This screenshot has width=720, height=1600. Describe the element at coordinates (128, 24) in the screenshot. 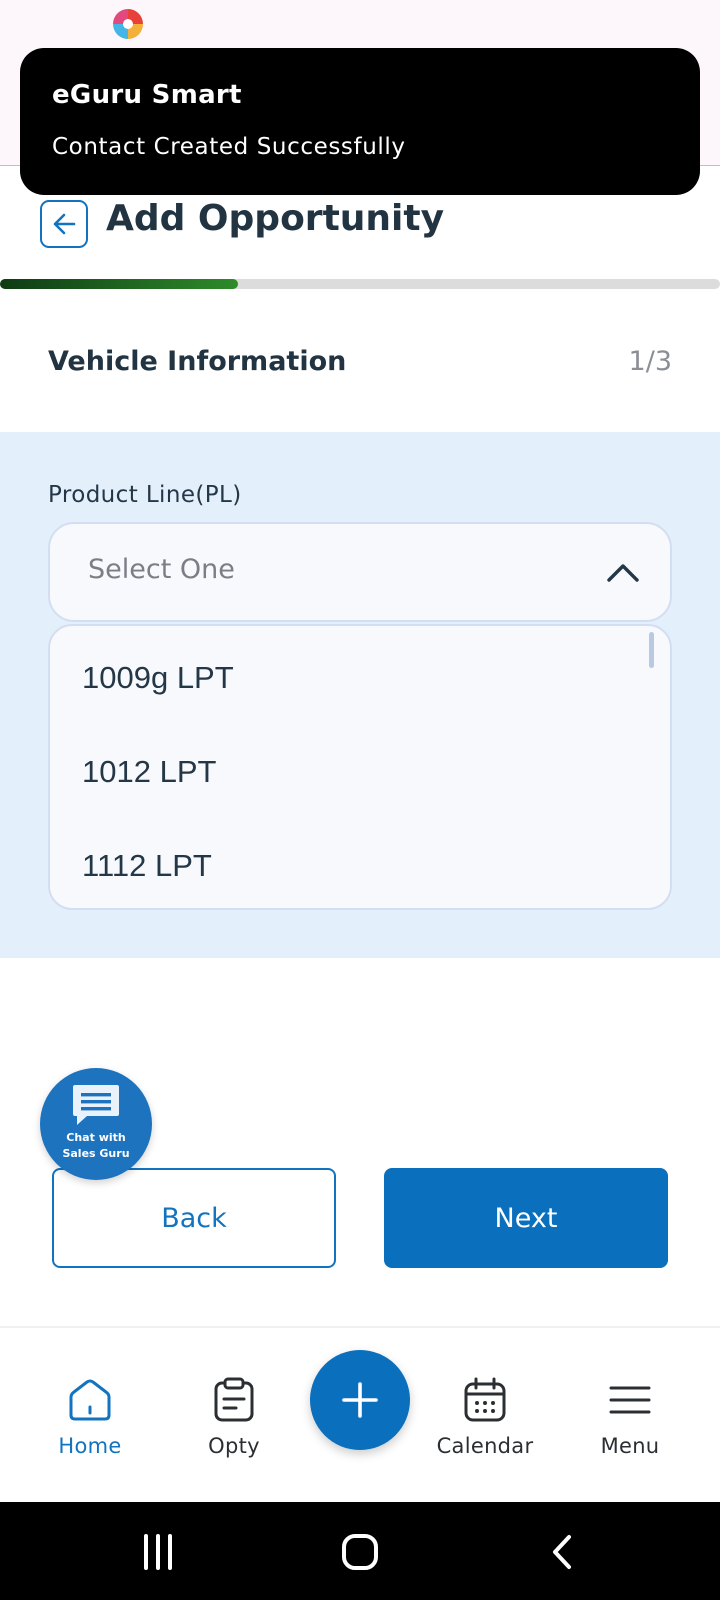

I see `eguru-logo-icon` at that location.